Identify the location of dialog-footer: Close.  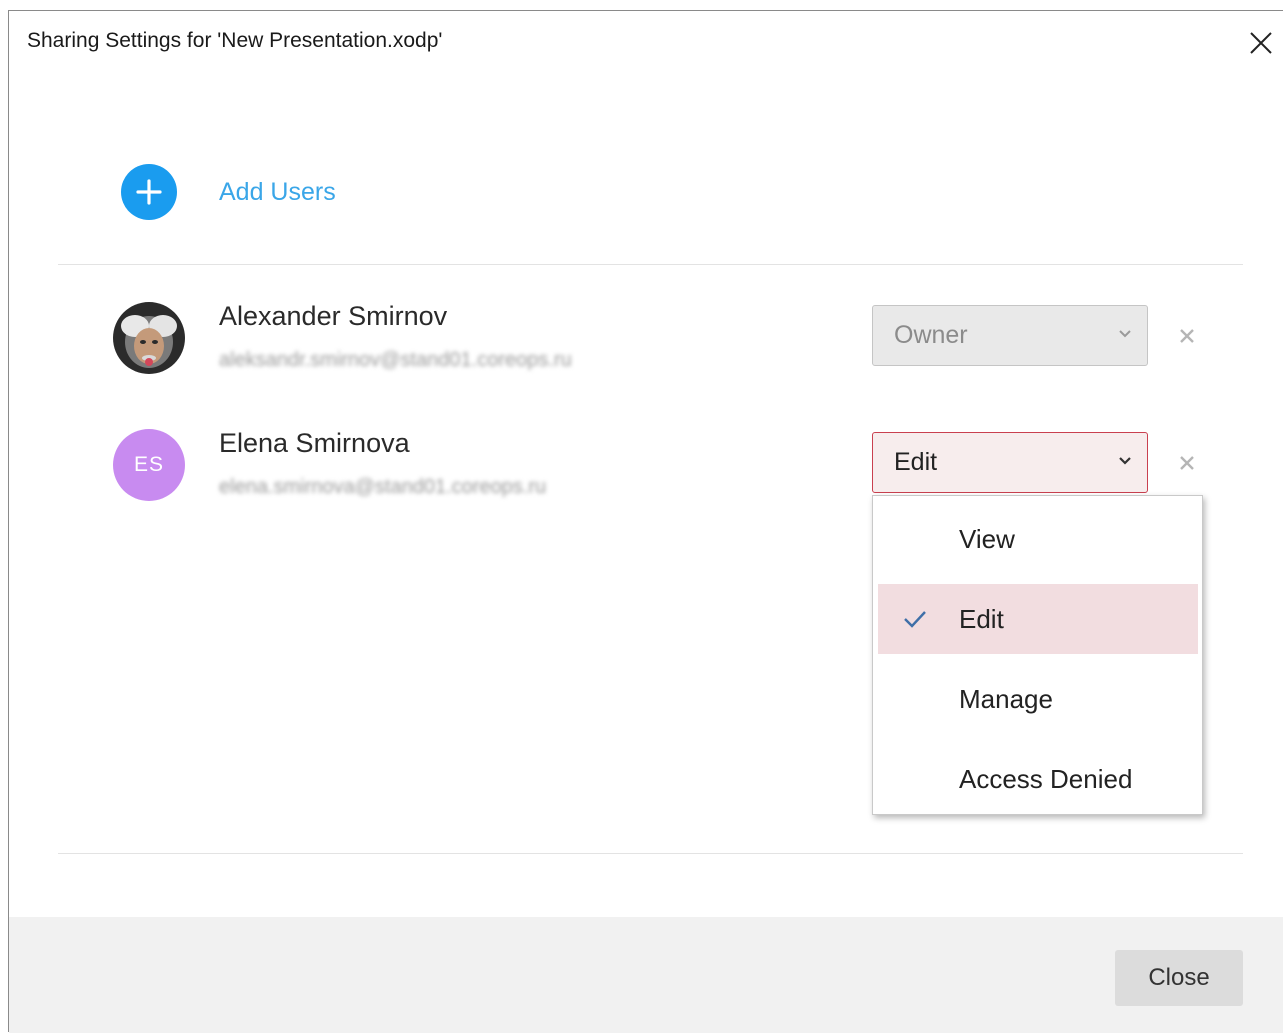
(646, 975).